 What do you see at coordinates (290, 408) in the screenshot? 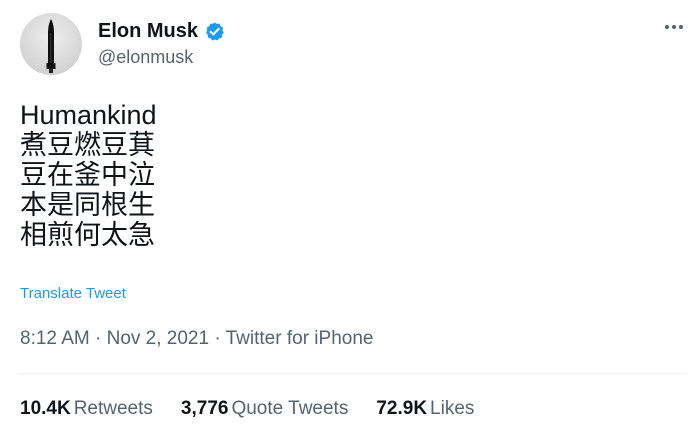
I see `quote-tweets-label: Quote Tweets` at bounding box center [290, 408].